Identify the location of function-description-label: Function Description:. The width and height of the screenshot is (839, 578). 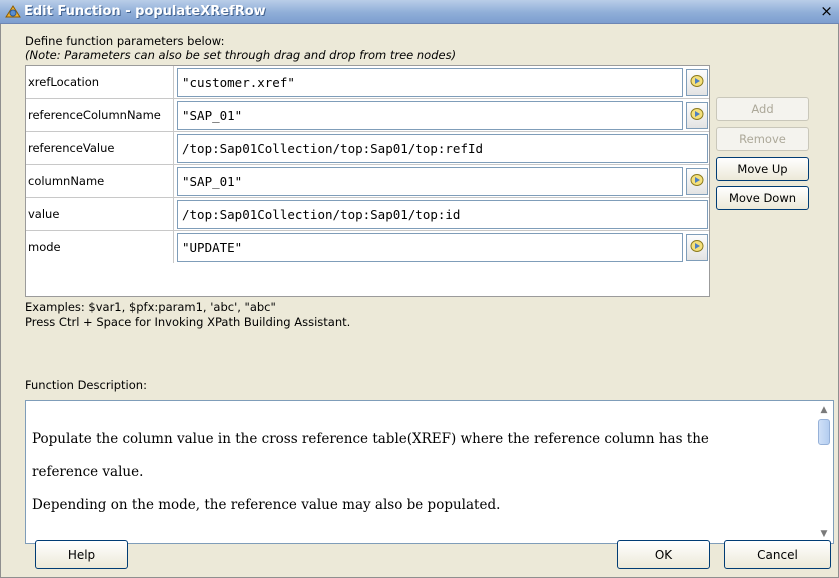
(86, 385).